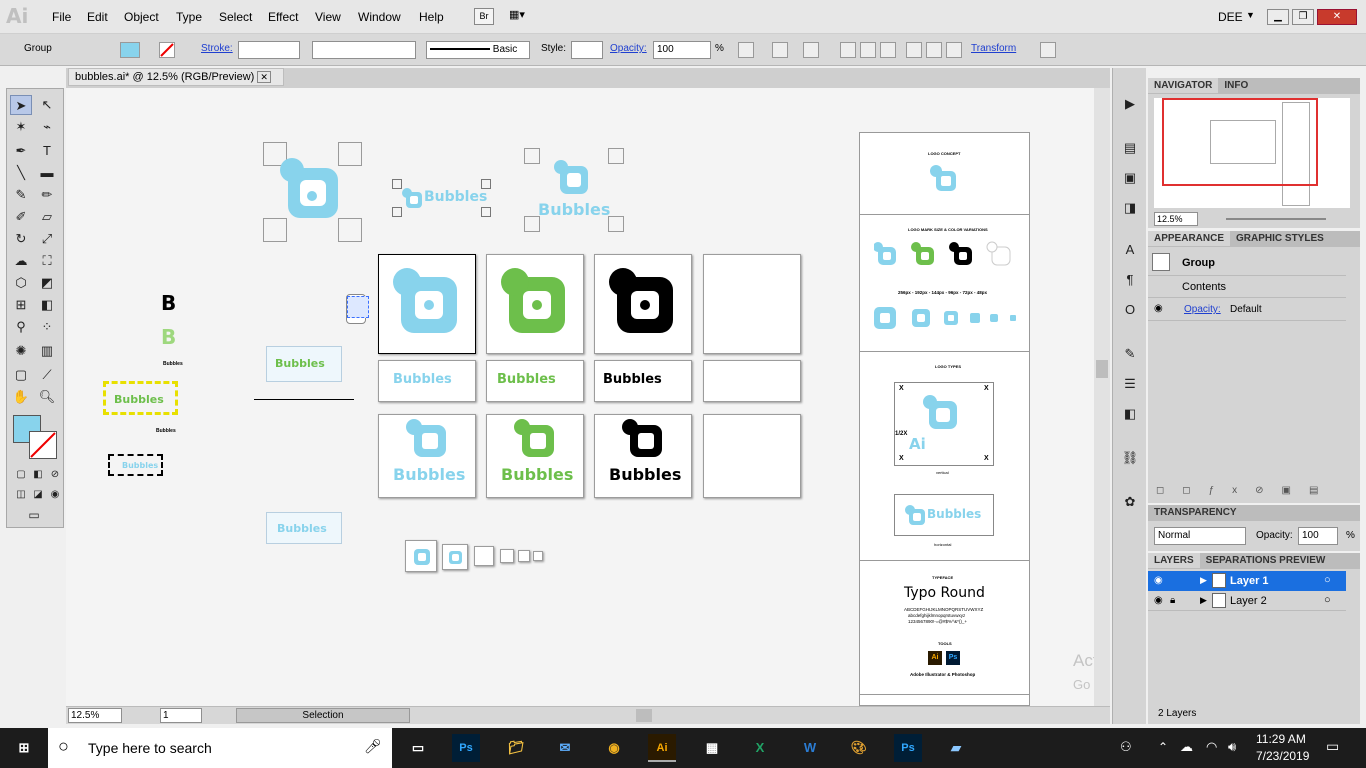  Describe the element at coordinates (217, 48) in the screenshot. I see `stroke-label: Stroke:` at that location.